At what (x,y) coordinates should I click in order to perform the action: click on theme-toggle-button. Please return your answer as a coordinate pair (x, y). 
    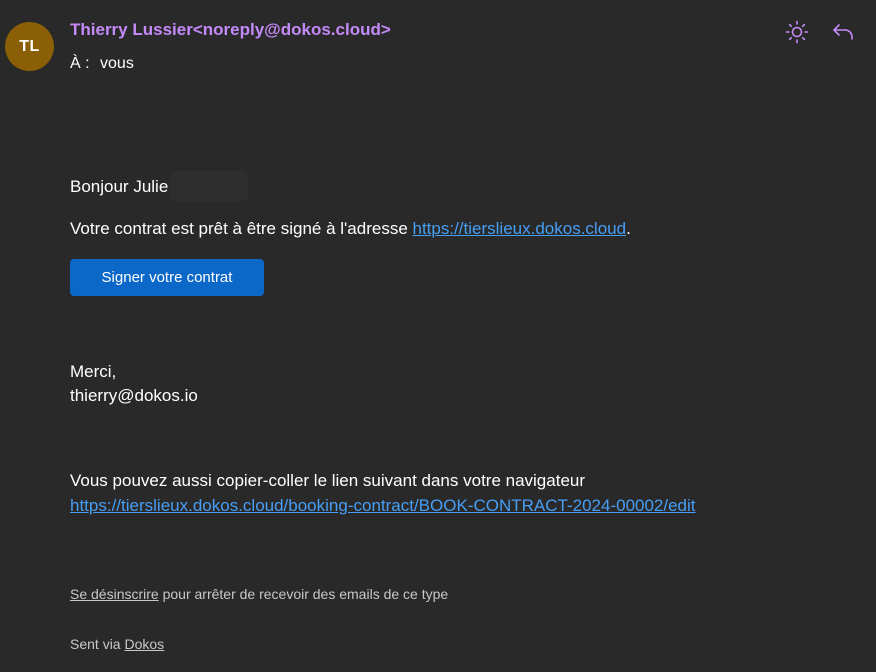
    Looking at the image, I should click on (797, 32).